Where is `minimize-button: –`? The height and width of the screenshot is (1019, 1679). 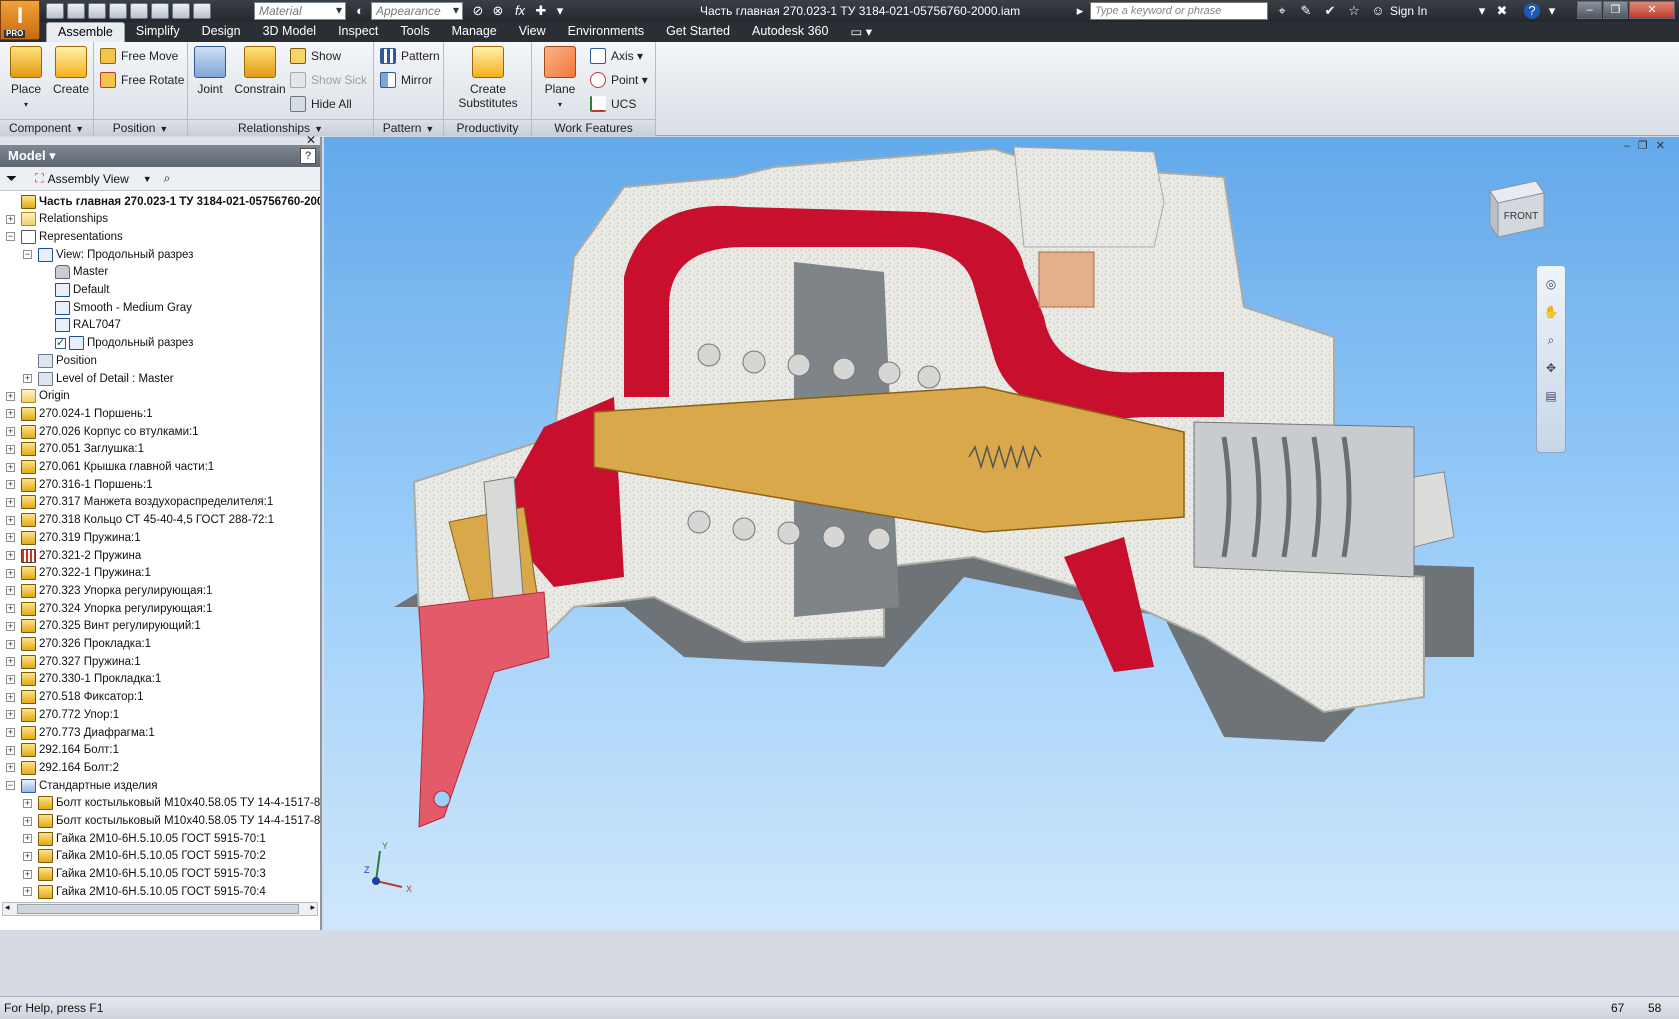 minimize-button: – is located at coordinates (1589, 10).